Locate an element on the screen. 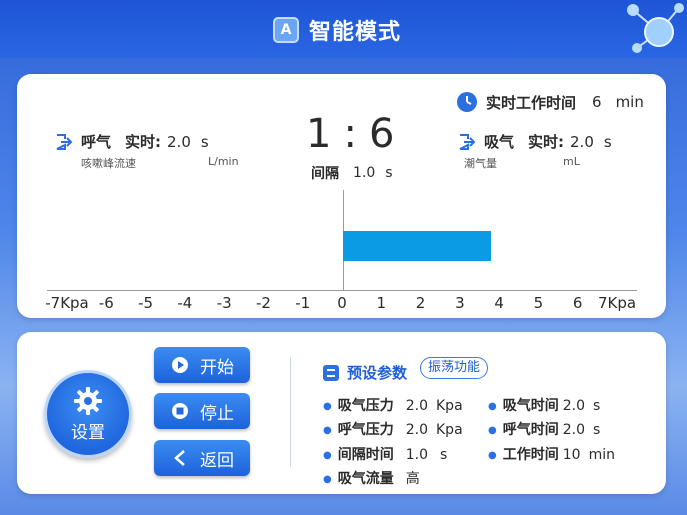 The width and height of the screenshot is (687, 515). preset-header: 预设参数 is located at coordinates (365, 372).